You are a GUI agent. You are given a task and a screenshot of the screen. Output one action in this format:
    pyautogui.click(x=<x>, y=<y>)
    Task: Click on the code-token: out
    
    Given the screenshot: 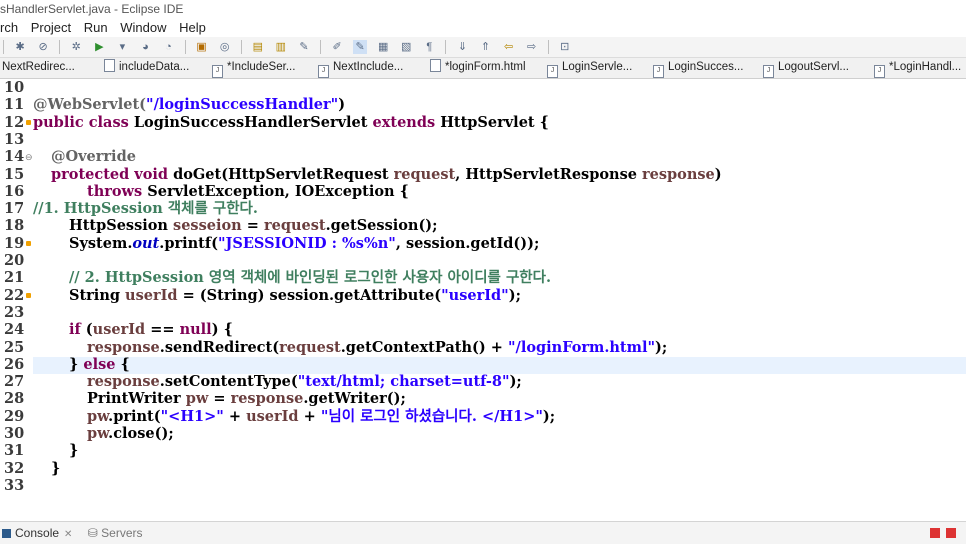 What is the action you would take?
    pyautogui.click(x=146, y=243)
    